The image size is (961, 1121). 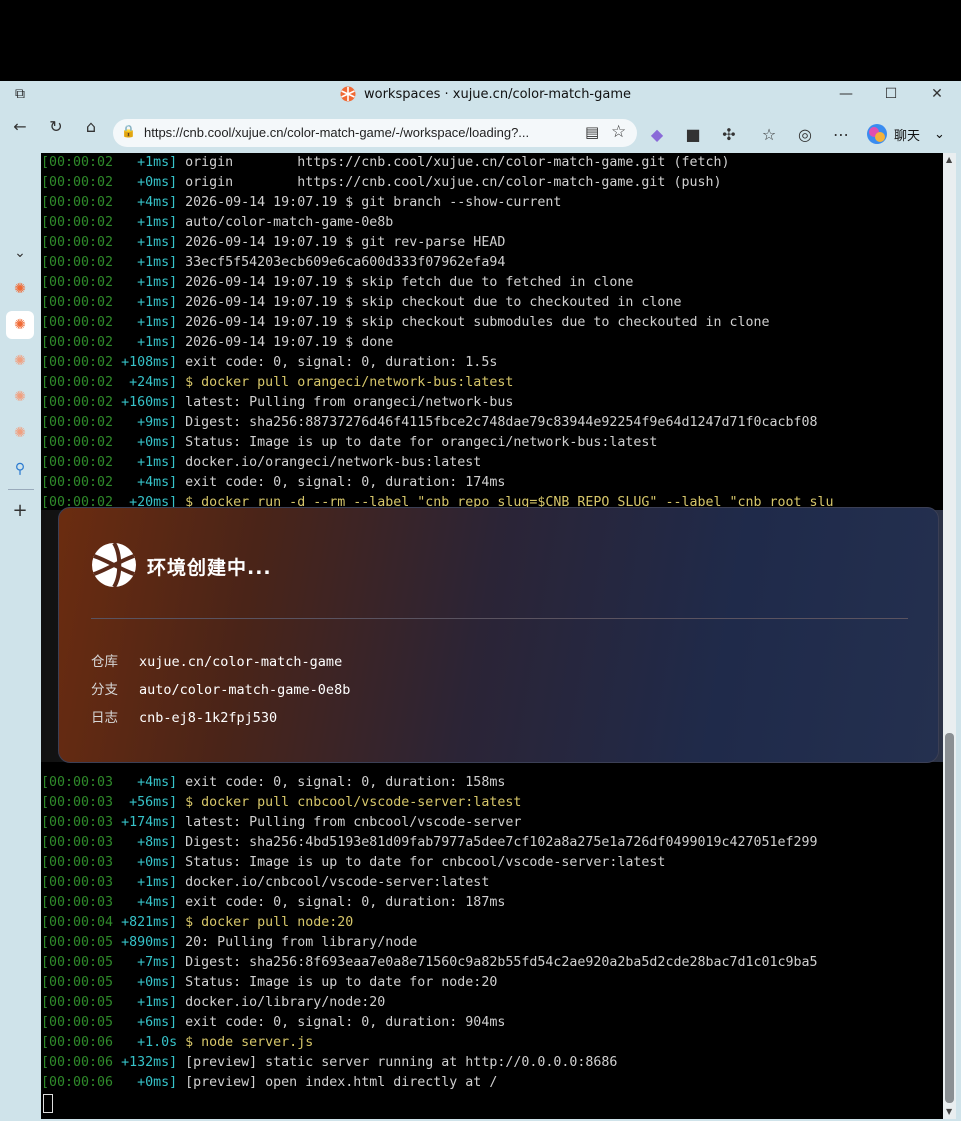 What do you see at coordinates (337, 982) in the screenshot?
I see `log-text: Status: Image is up to date for node:20` at bounding box center [337, 982].